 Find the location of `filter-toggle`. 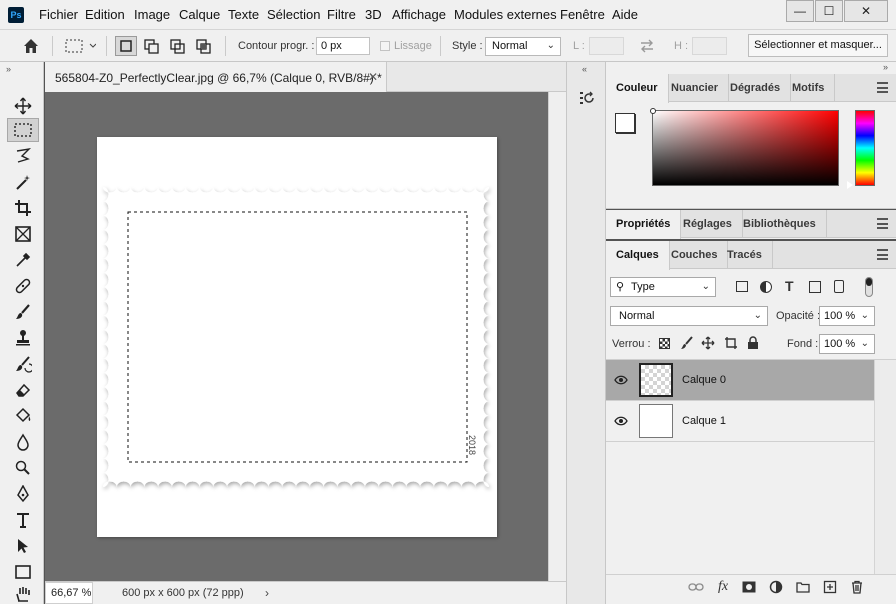

filter-toggle is located at coordinates (869, 287).